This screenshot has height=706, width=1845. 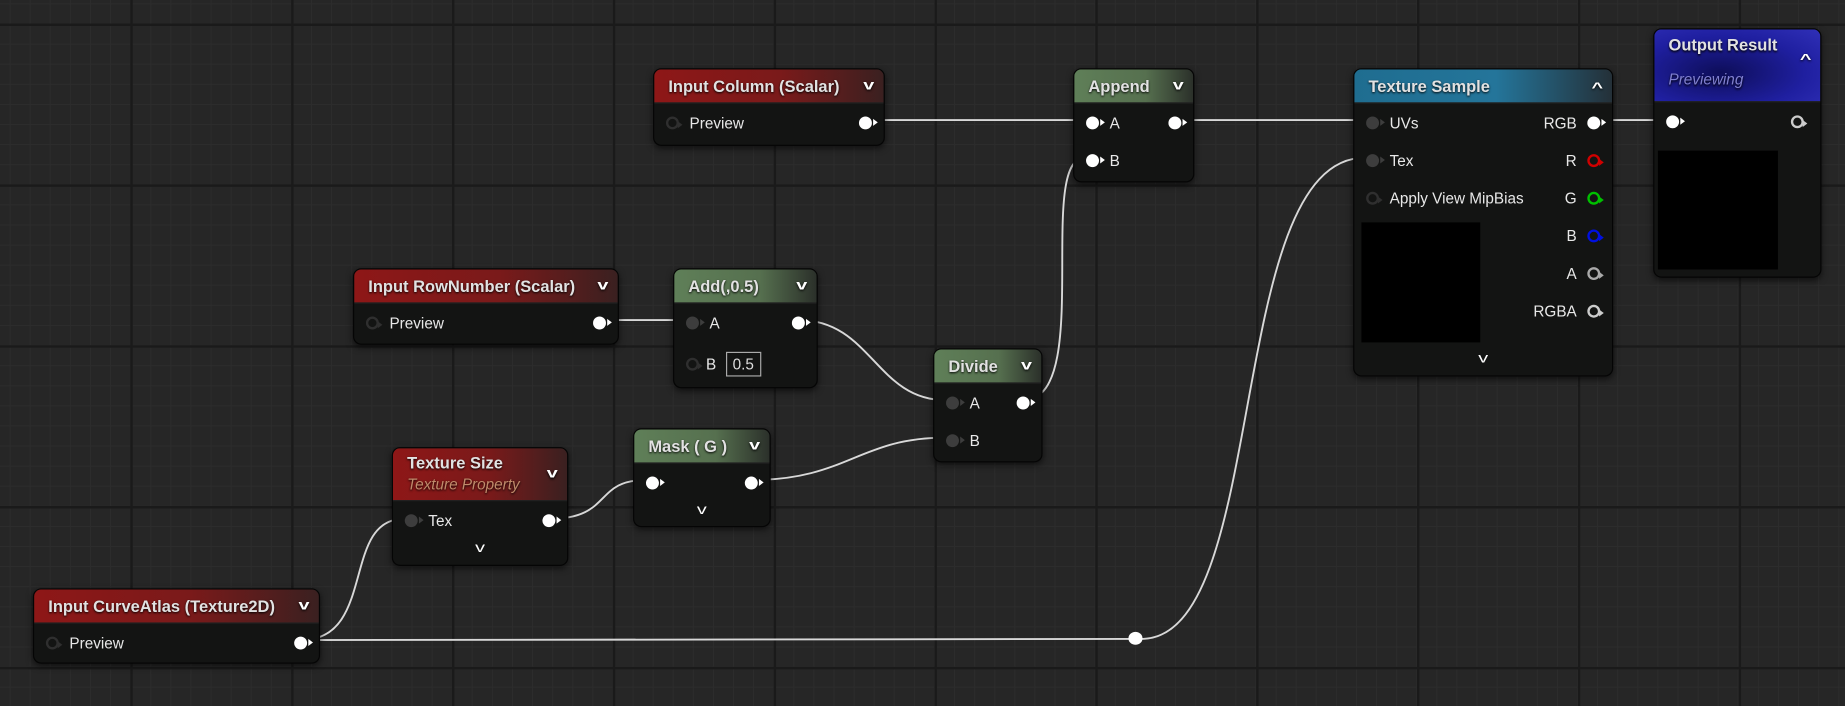 I want to click on pin-rgb-output, so click(x=1597, y=122).